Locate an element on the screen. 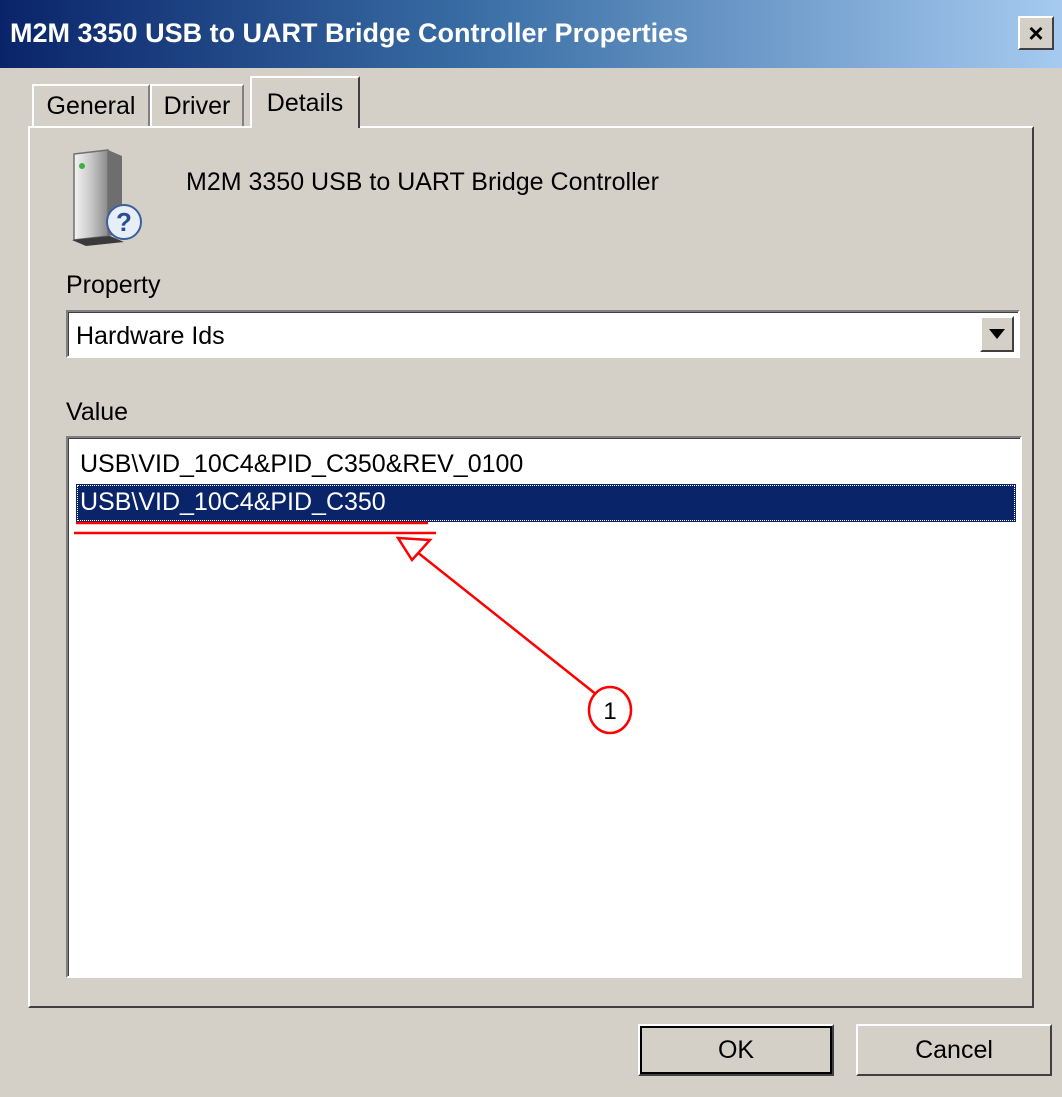  tab-driver: Driver is located at coordinates (197, 105).